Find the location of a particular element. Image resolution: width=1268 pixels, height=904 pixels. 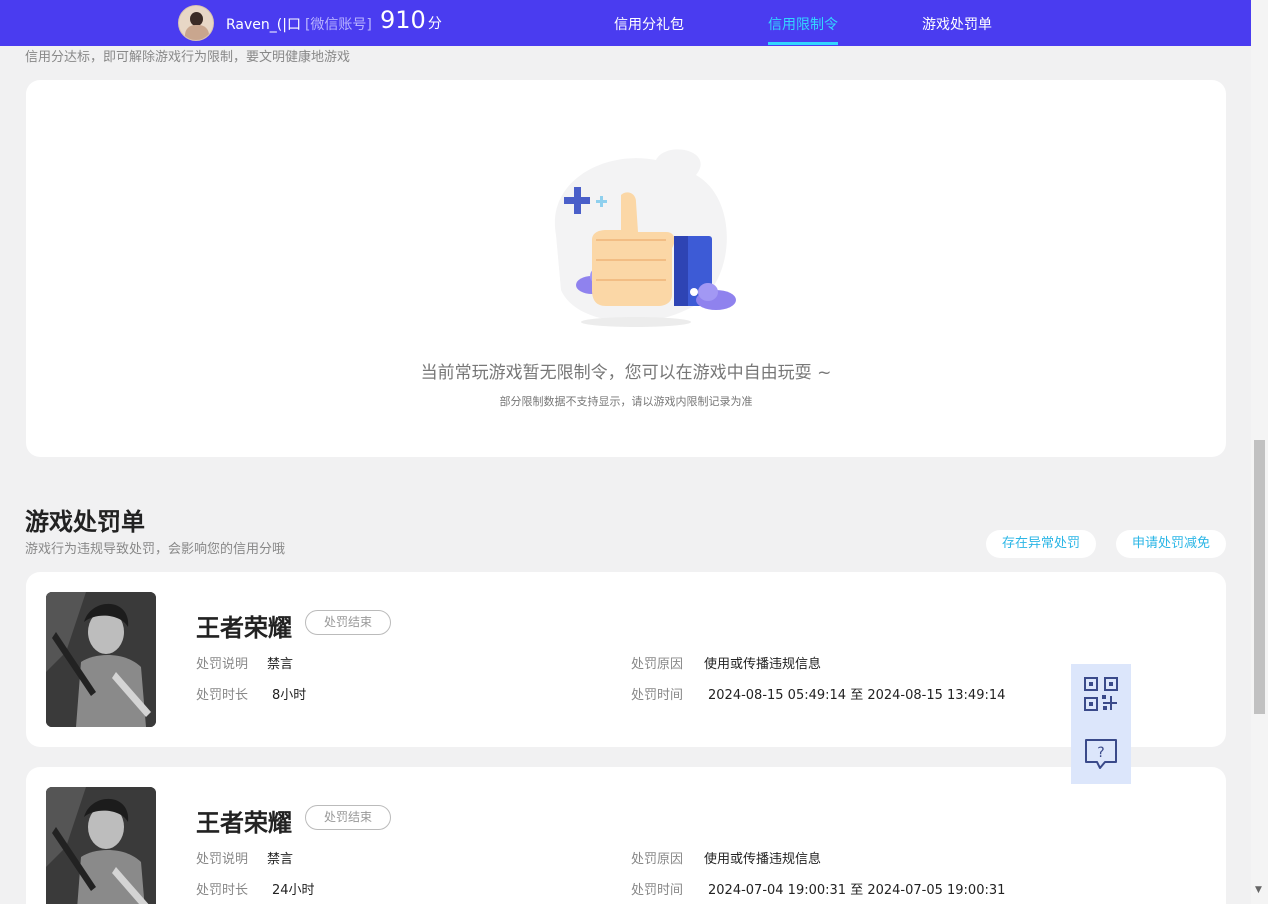

duration-value: 8小时 is located at coordinates (289, 695).